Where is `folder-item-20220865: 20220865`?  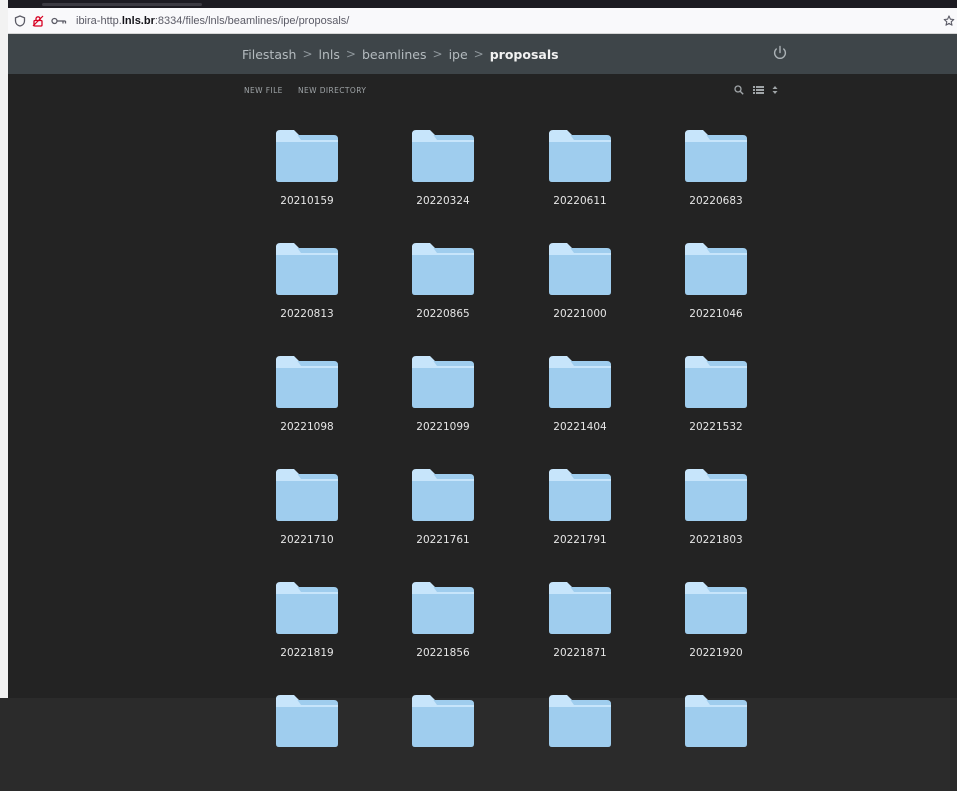 folder-item-20220865: 20220865 is located at coordinates (443, 291).